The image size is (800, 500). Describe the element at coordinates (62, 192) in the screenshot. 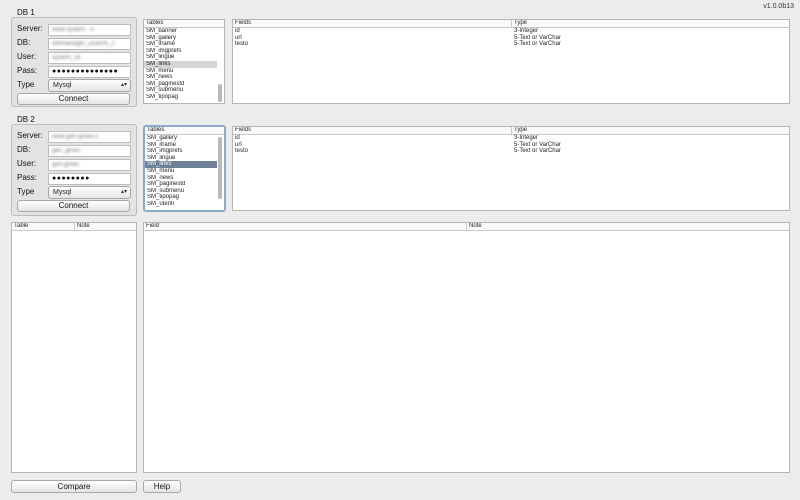

I see `db2-type-value: Mysql` at that location.